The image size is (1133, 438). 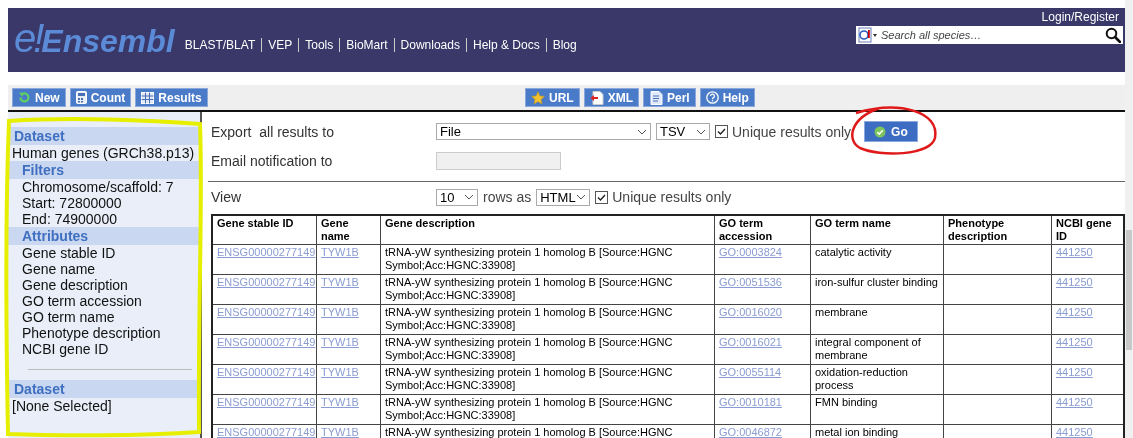 What do you see at coordinates (75, 285) in the screenshot?
I see `summary-item: Gene description` at bounding box center [75, 285].